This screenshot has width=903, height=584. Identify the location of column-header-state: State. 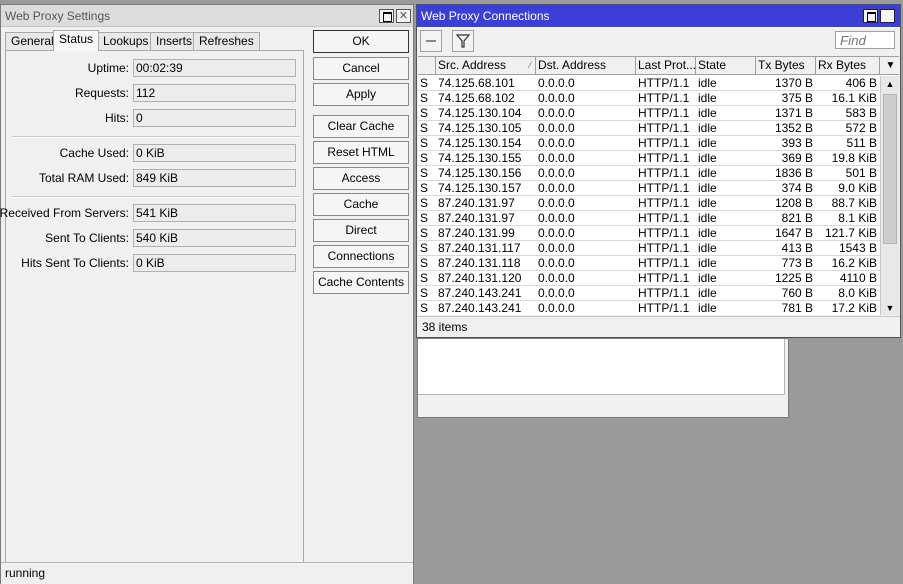
(726, 66).